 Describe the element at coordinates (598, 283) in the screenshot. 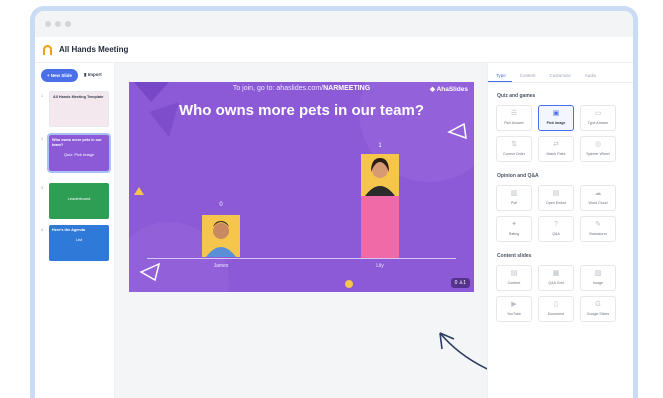

I see `slide-type-label: Image` at that location.